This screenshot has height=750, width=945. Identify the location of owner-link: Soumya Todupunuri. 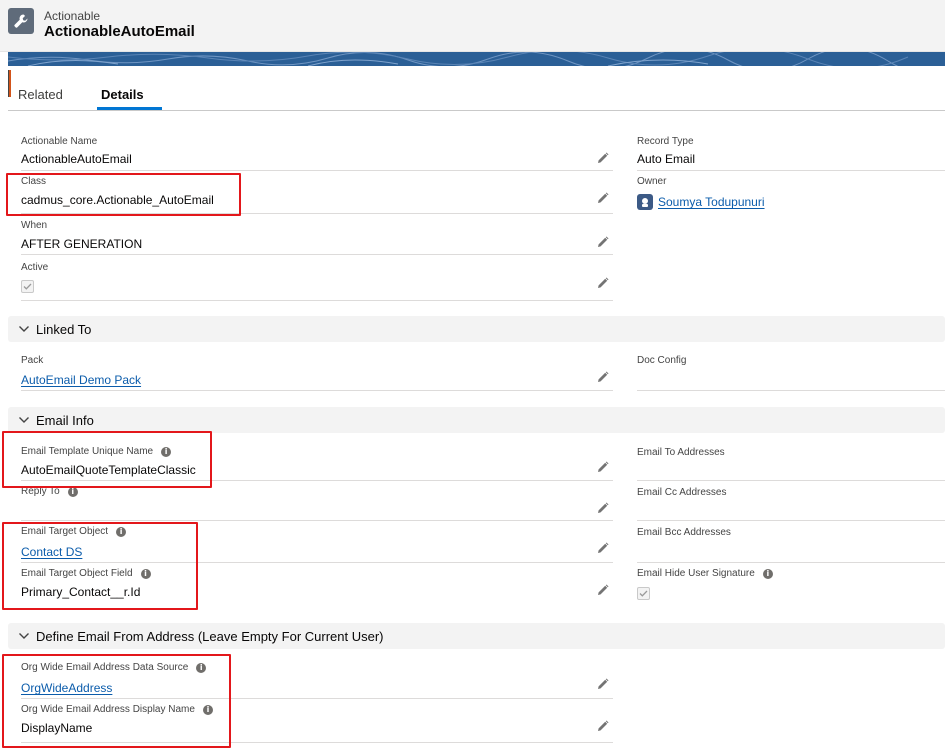
(711, 202).